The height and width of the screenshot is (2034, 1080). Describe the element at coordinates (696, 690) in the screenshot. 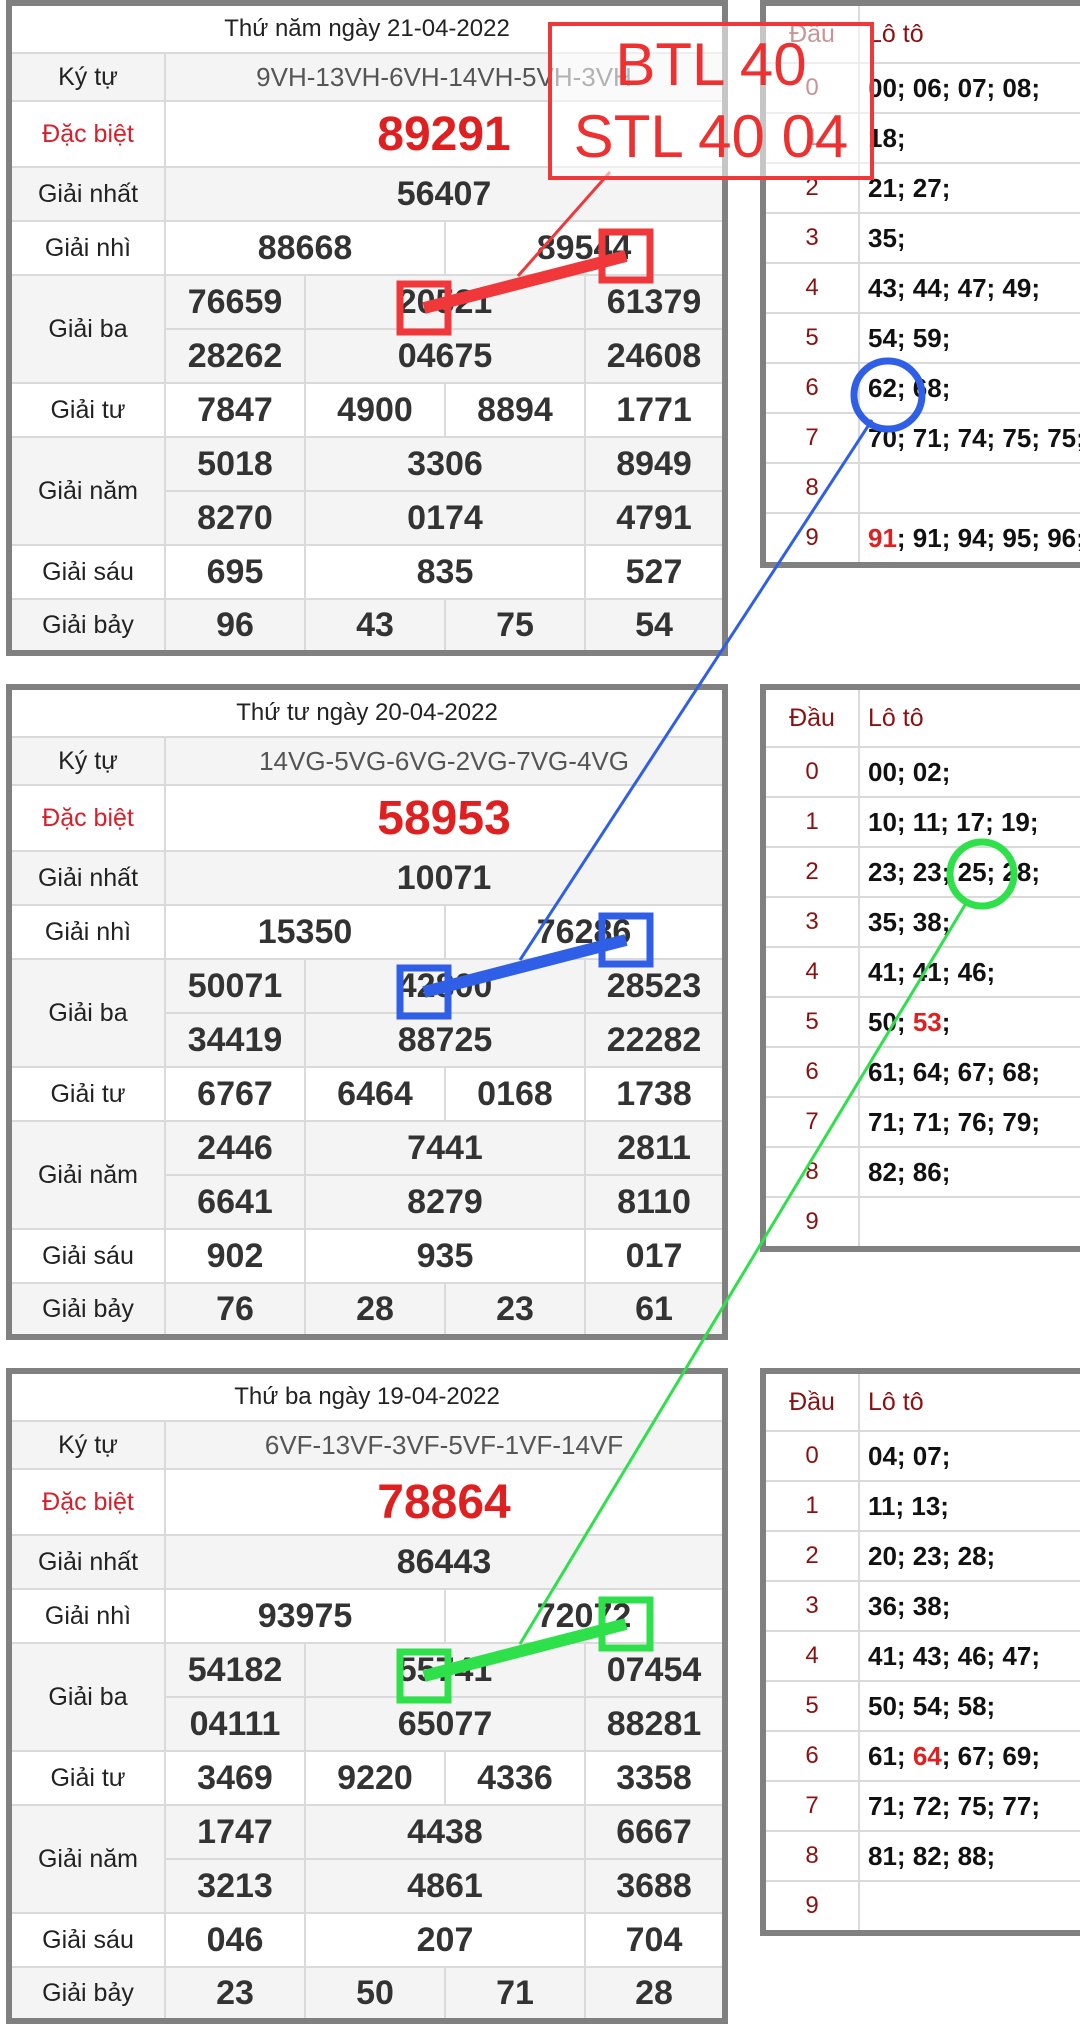

I see `blue-connector` at that location.